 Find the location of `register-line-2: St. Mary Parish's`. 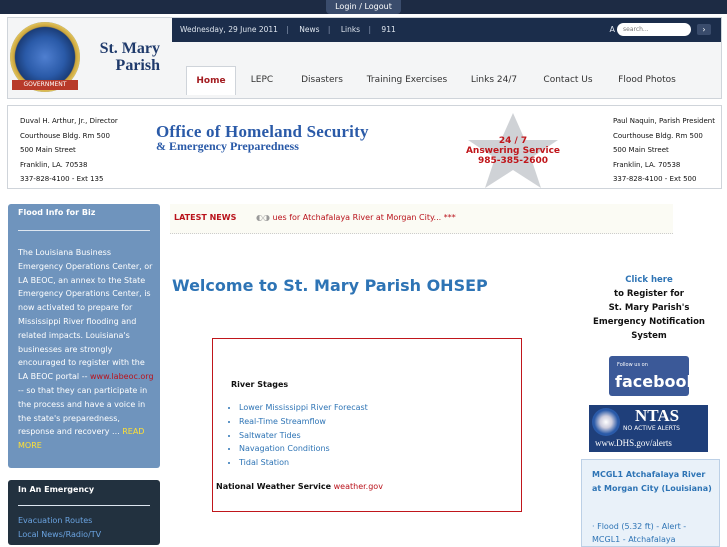

register-line-2: St. Mary Parish's is located at coordinates (649, 308).